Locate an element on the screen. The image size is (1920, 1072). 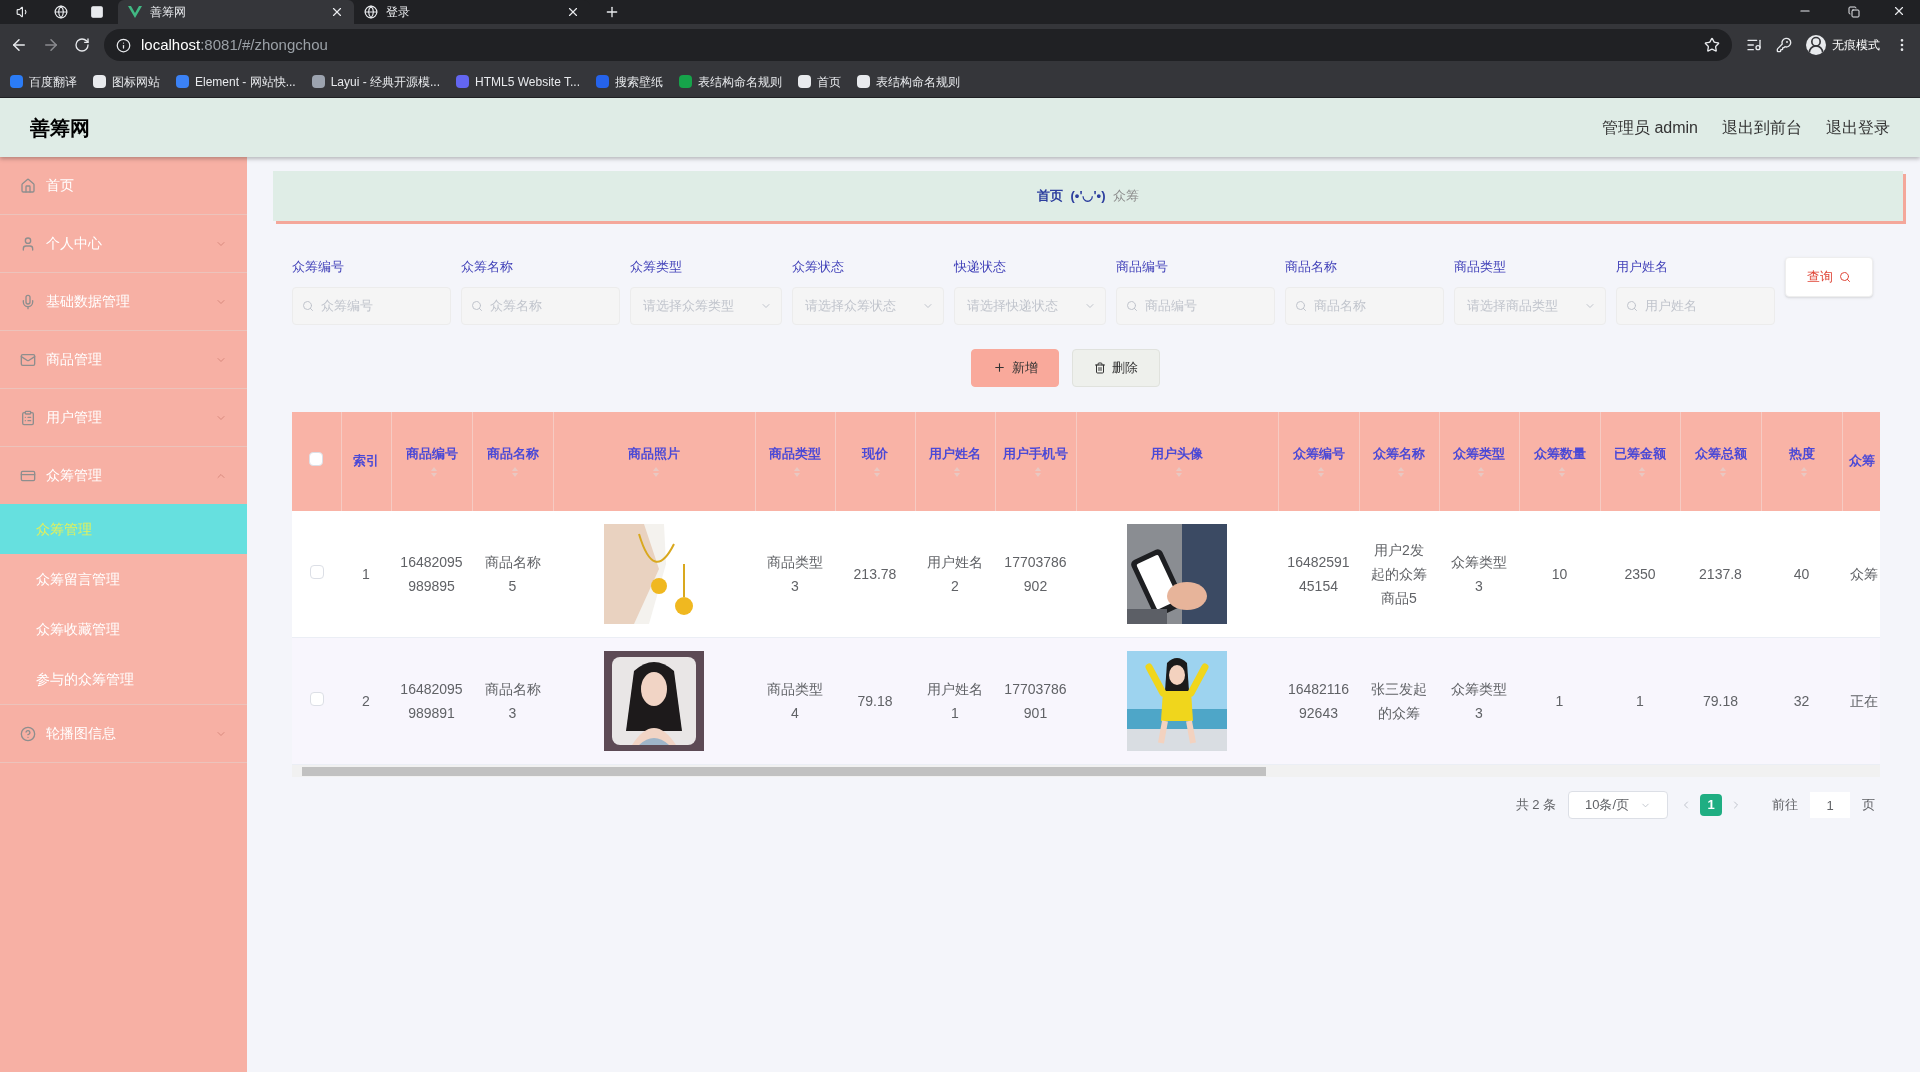
square-icon is located at coordinates (97, 12).